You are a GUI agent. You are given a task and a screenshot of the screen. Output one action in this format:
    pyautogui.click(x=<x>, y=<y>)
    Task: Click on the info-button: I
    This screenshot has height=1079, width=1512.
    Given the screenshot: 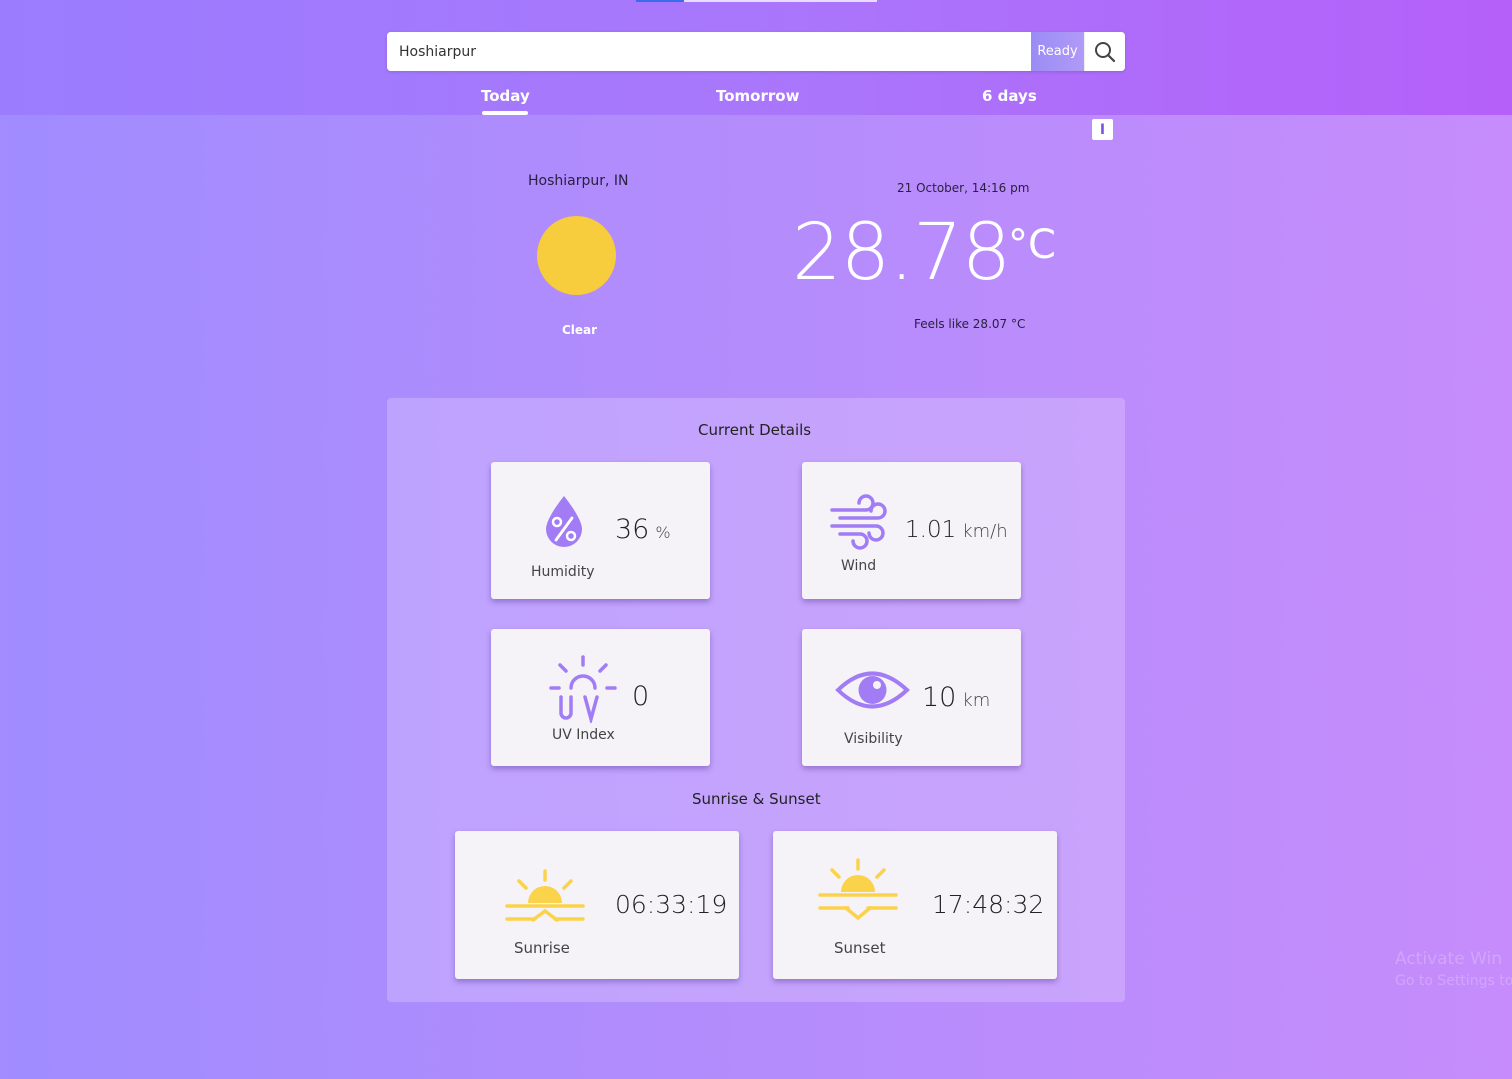 What is the action you would take?
    pyautogui.click(x=1102, y=129)
    